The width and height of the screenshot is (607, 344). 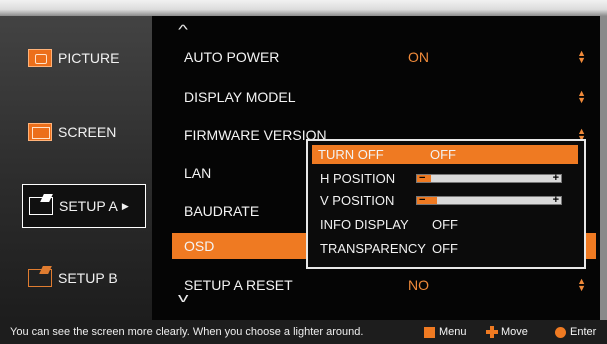 I want to click on menu-row-value: NO, so click(x=418, y=285).